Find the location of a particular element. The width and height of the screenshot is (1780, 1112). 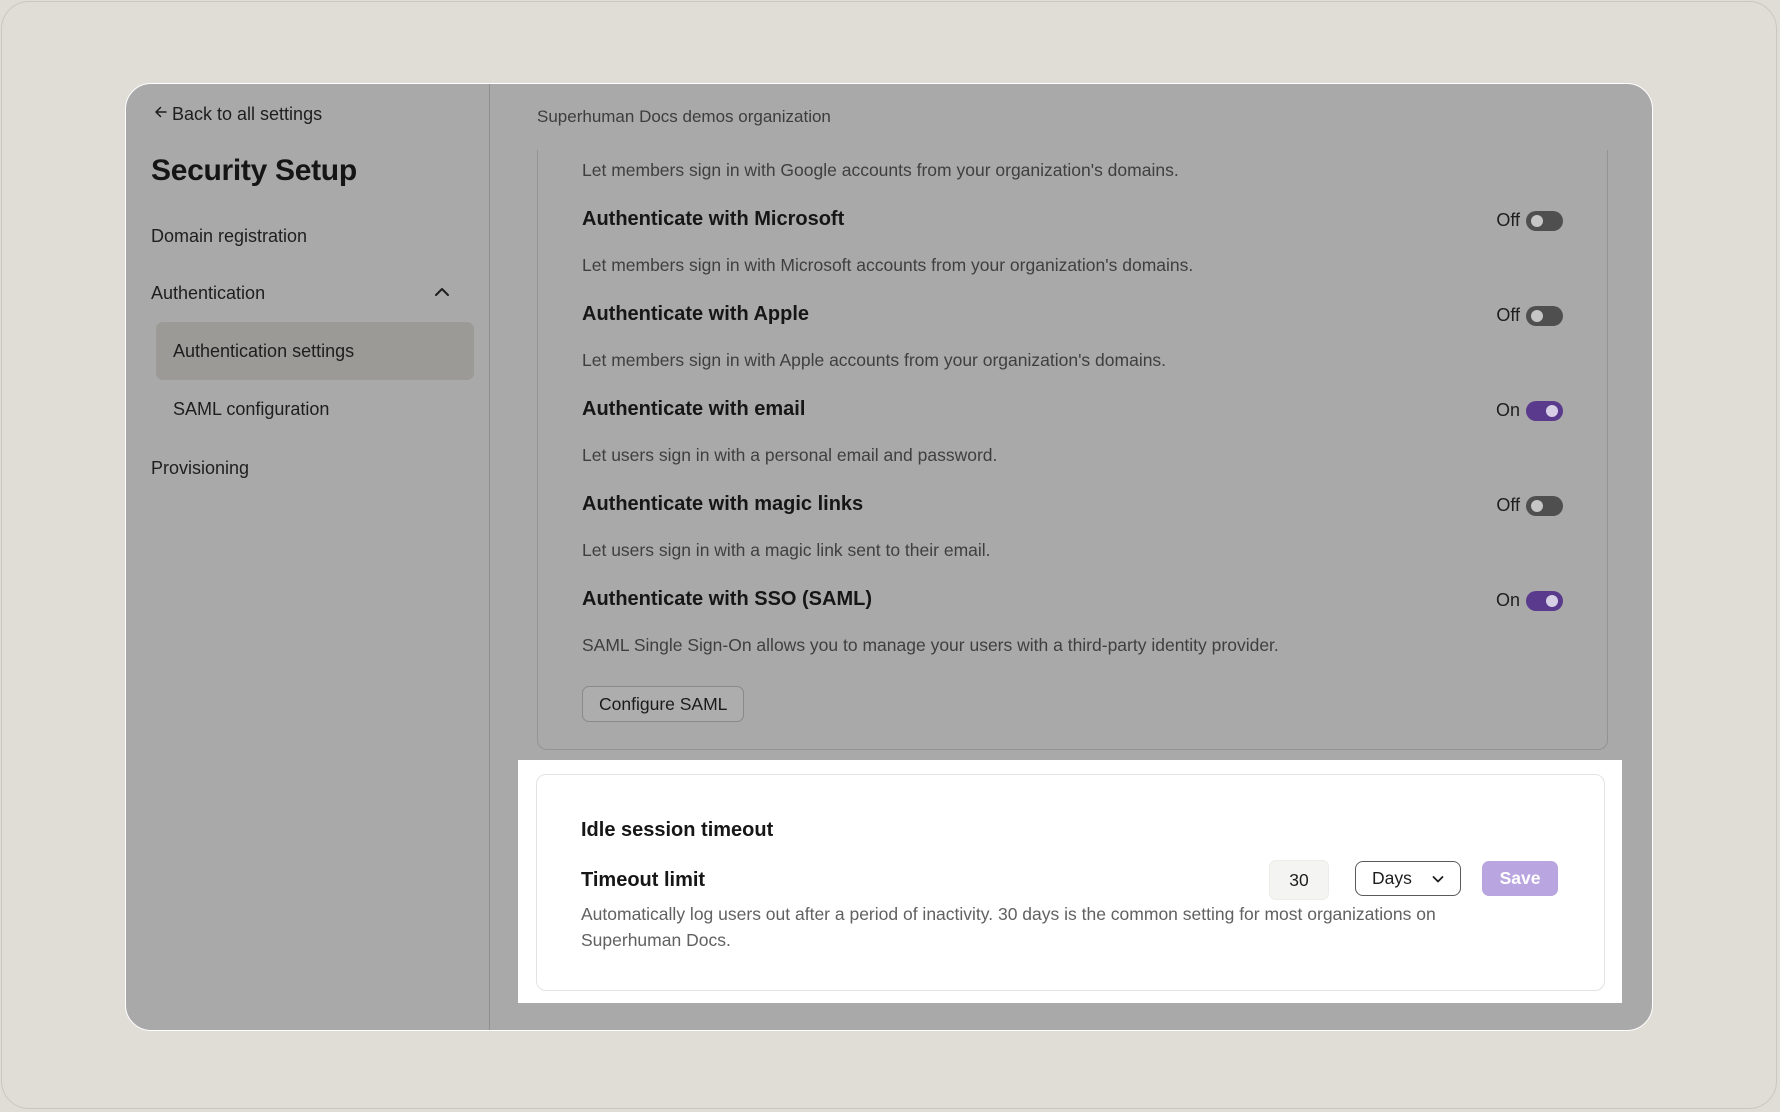

setting-title-microsoft: Authenticate with Microsoft is located at coordinates (713, 219).